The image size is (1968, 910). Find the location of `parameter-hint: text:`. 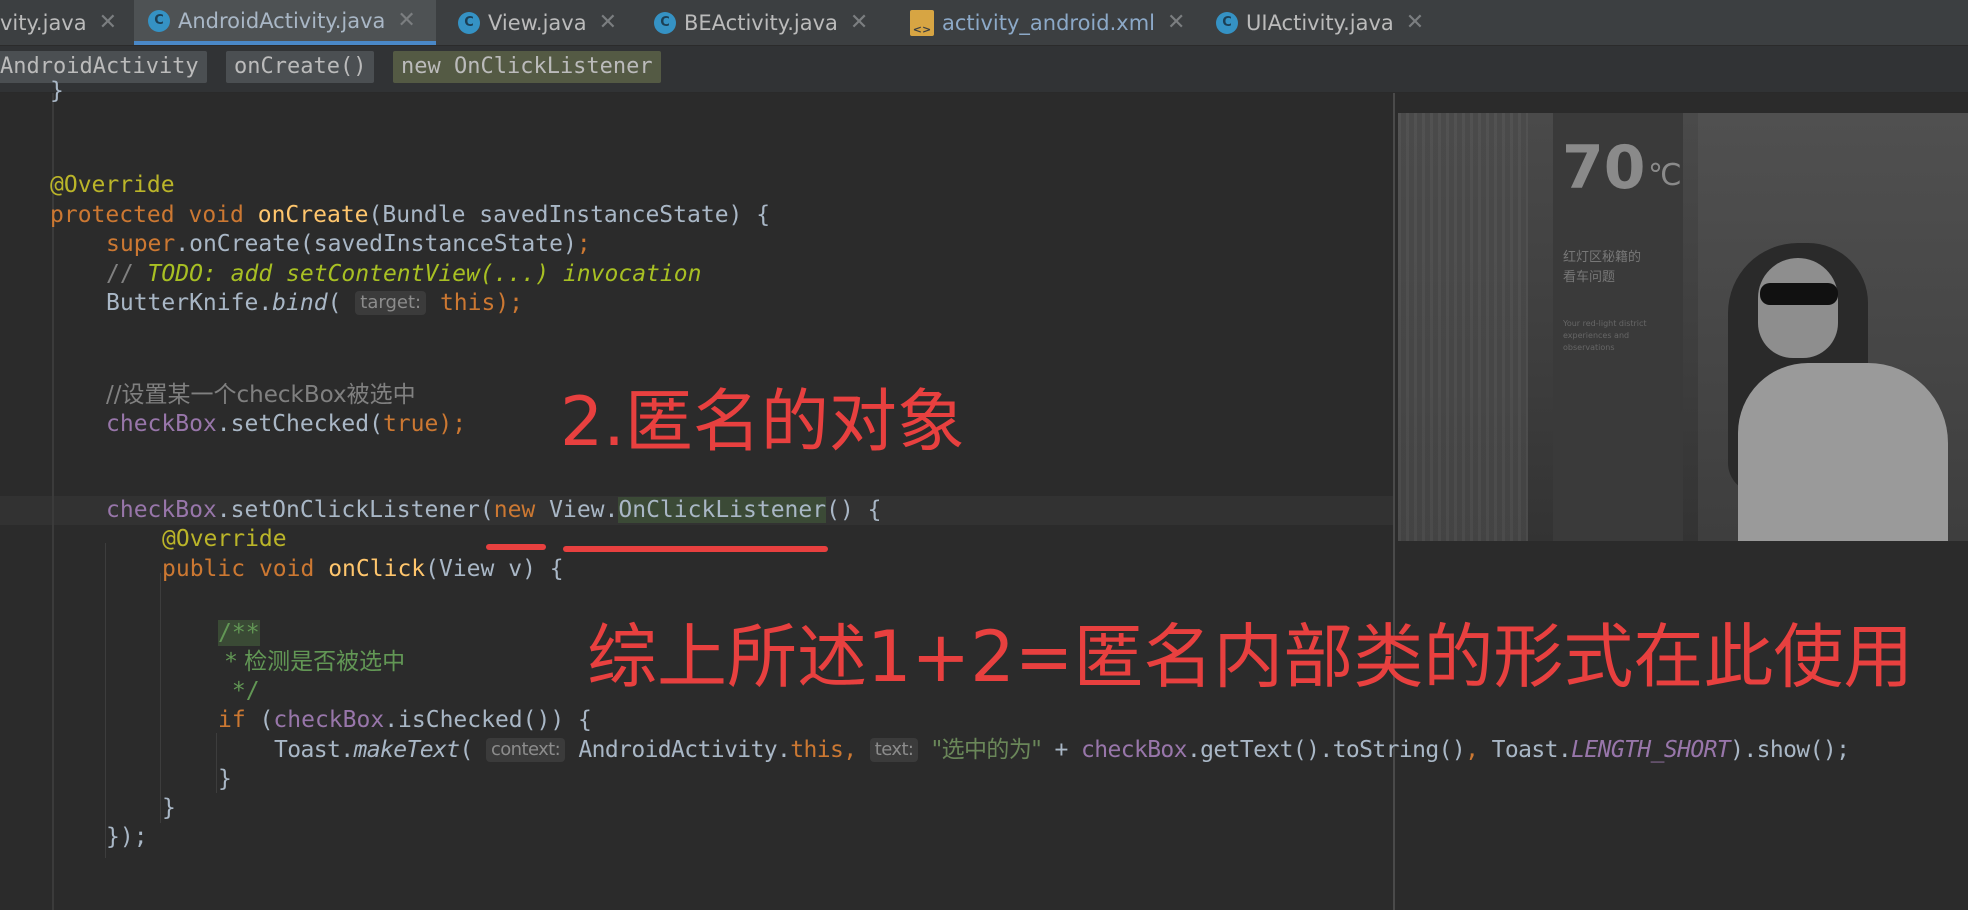

parameter-hint: text: is located at coordinates (894, 750).